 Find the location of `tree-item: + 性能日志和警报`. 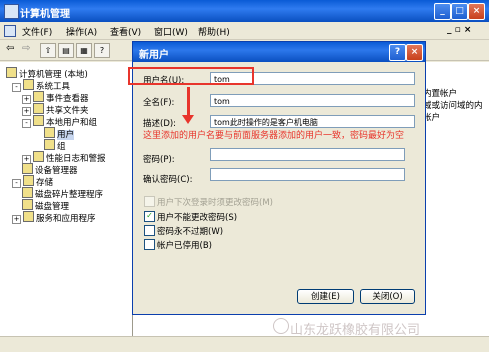

tree-item: + 性能日志和警报 is located at coordinates (64, 157).